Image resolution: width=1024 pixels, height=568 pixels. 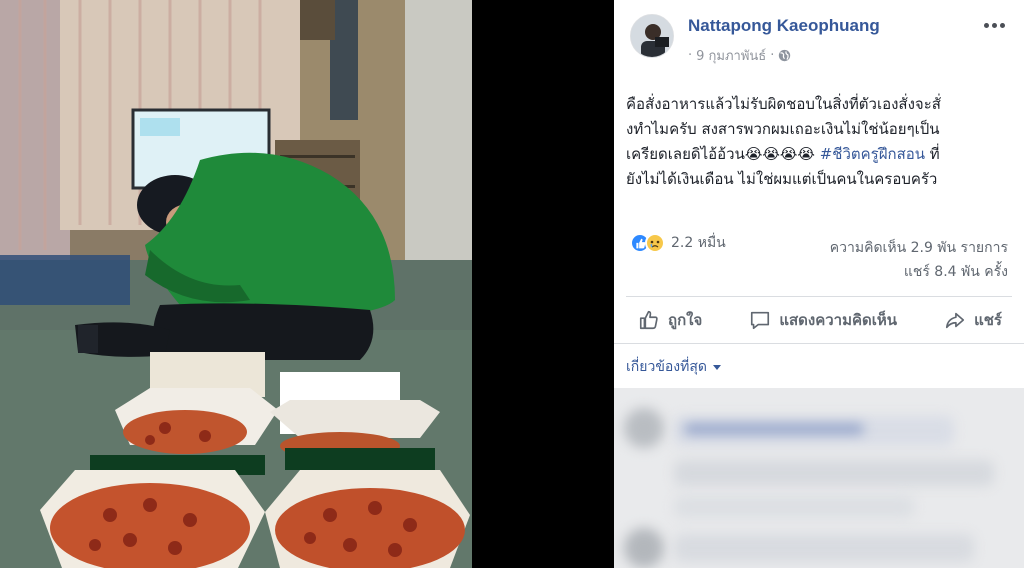 I want to click on post-date: 9 กุมภาพันธ์, so click(x=731, y=55).